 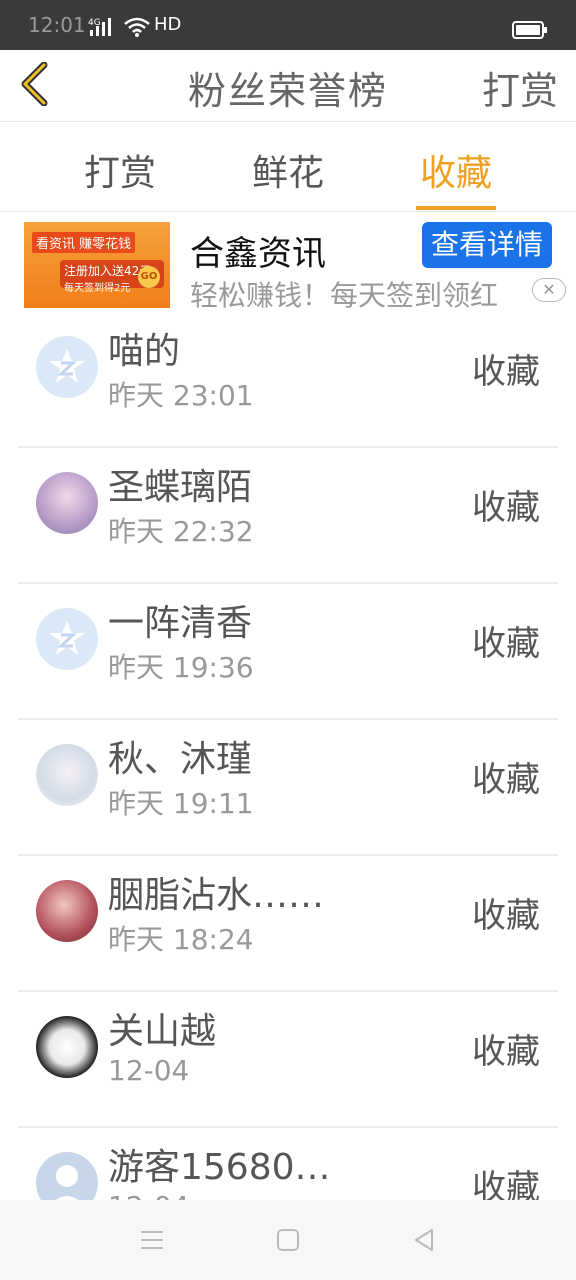 I want to click on ad-details-button: 查看详情, so click(x=487, y=245).